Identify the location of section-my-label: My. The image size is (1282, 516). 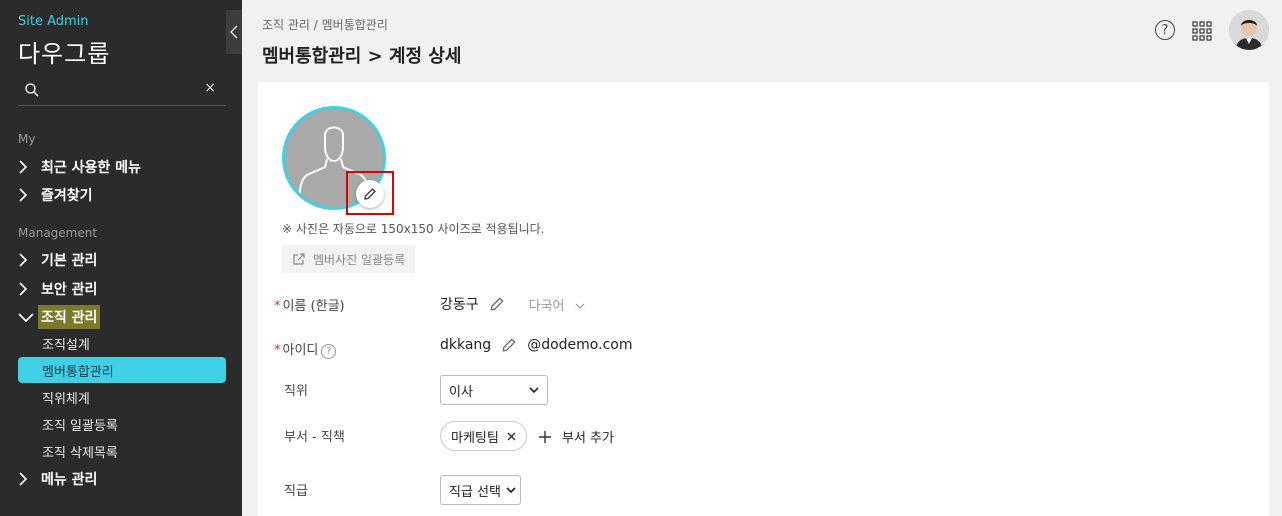
(27, 139).